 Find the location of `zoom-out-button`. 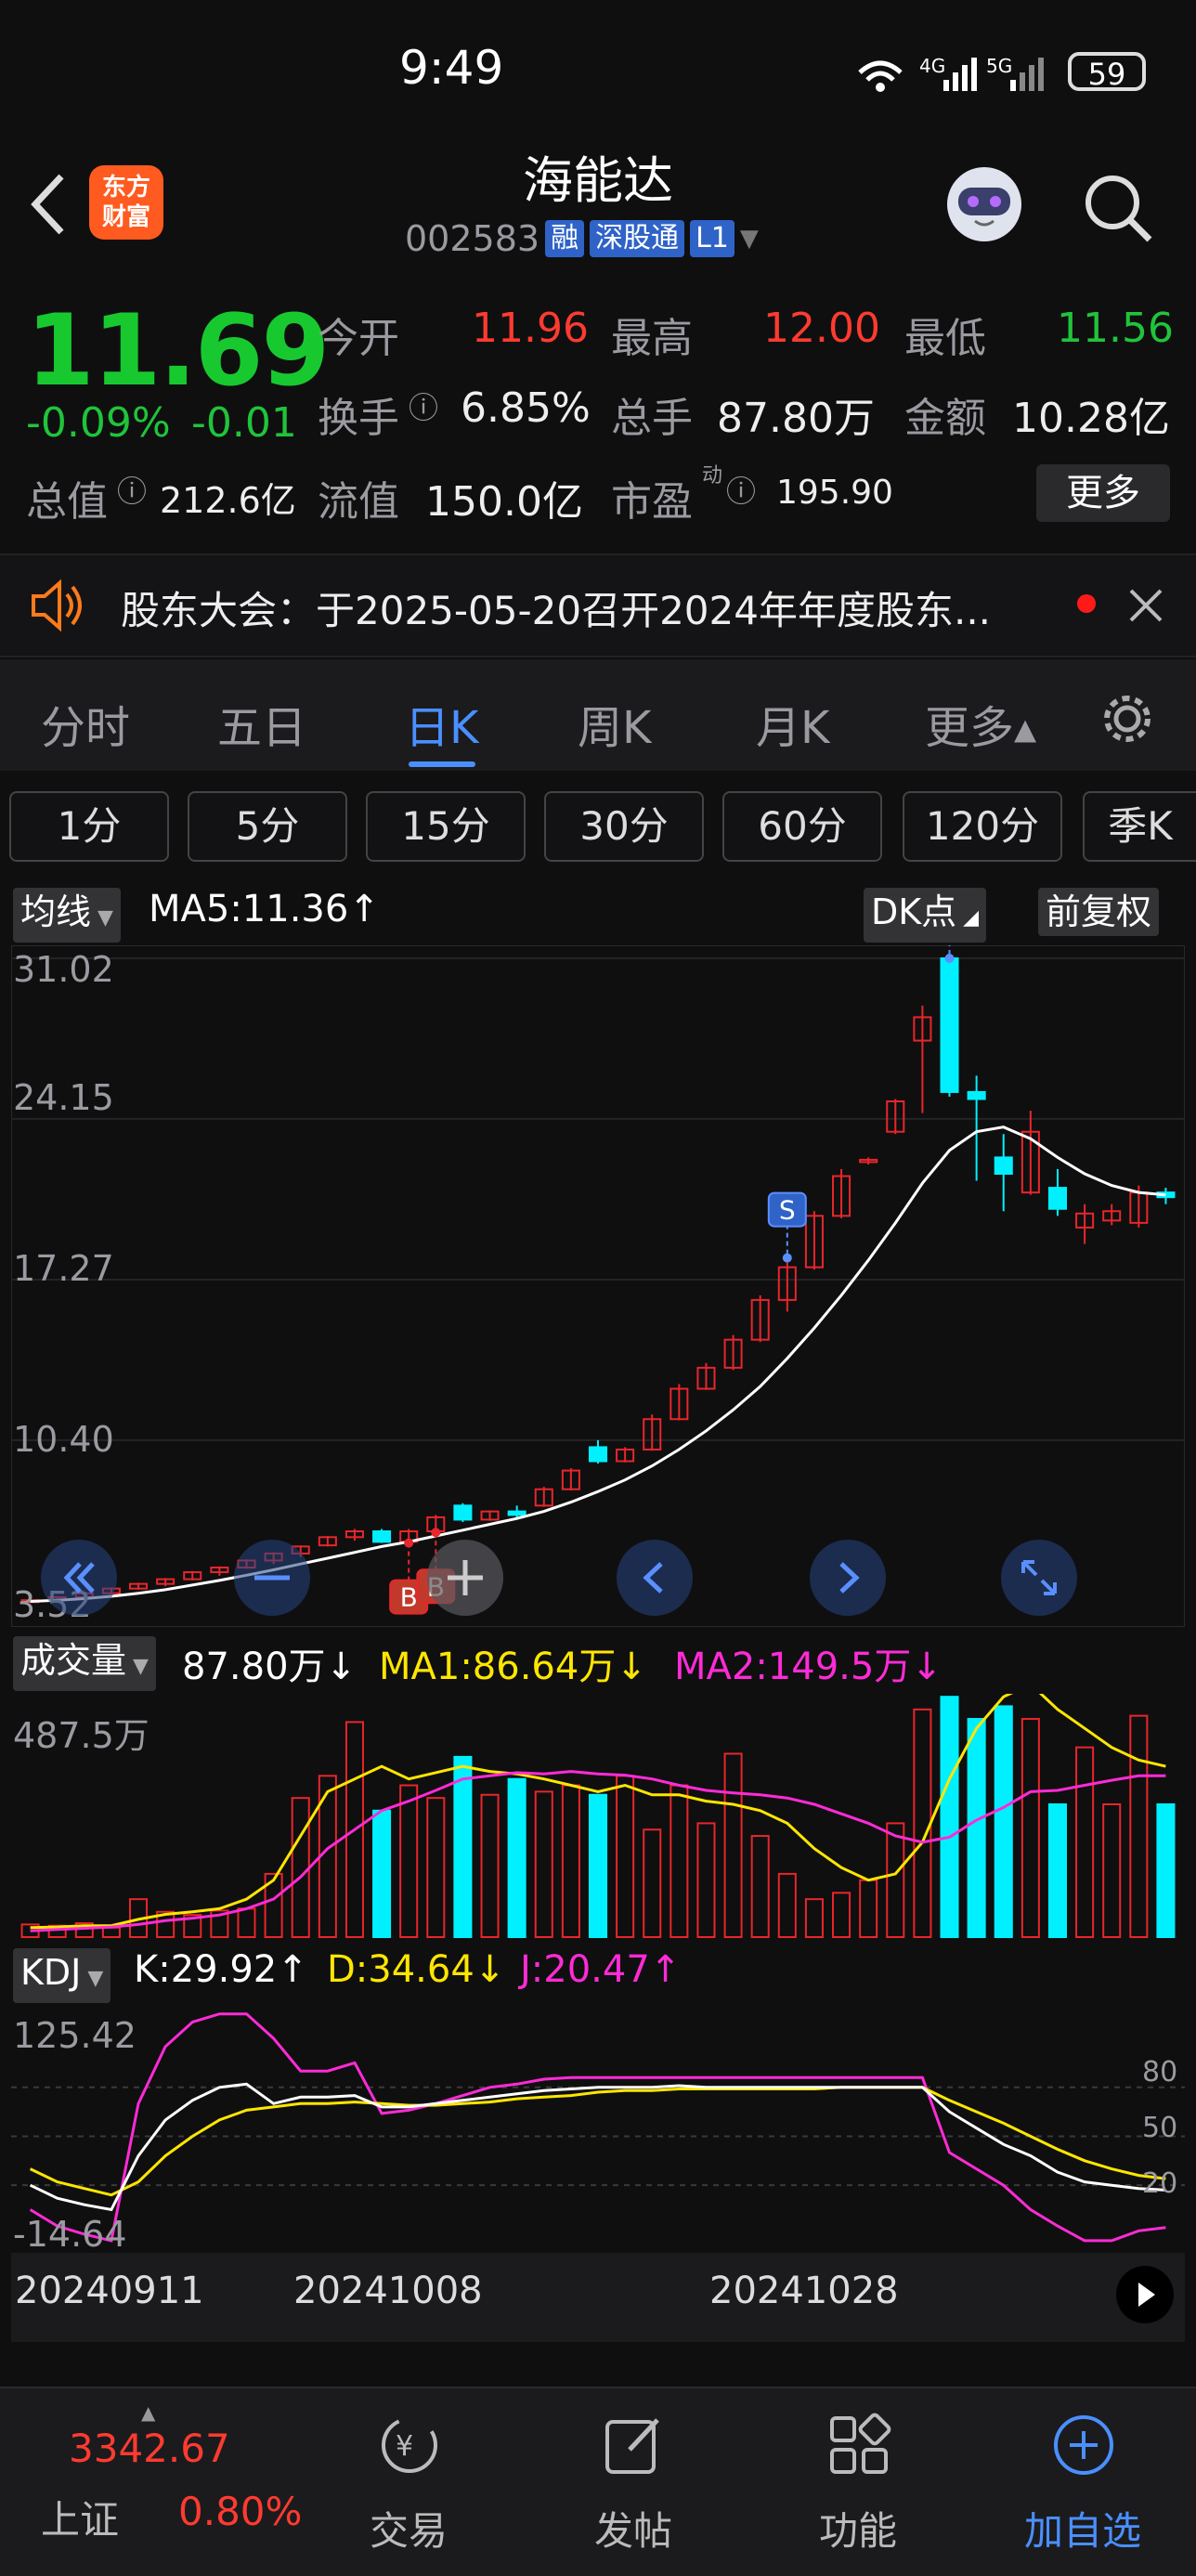

zoom-out-button is located at coordinates (272, 1578).